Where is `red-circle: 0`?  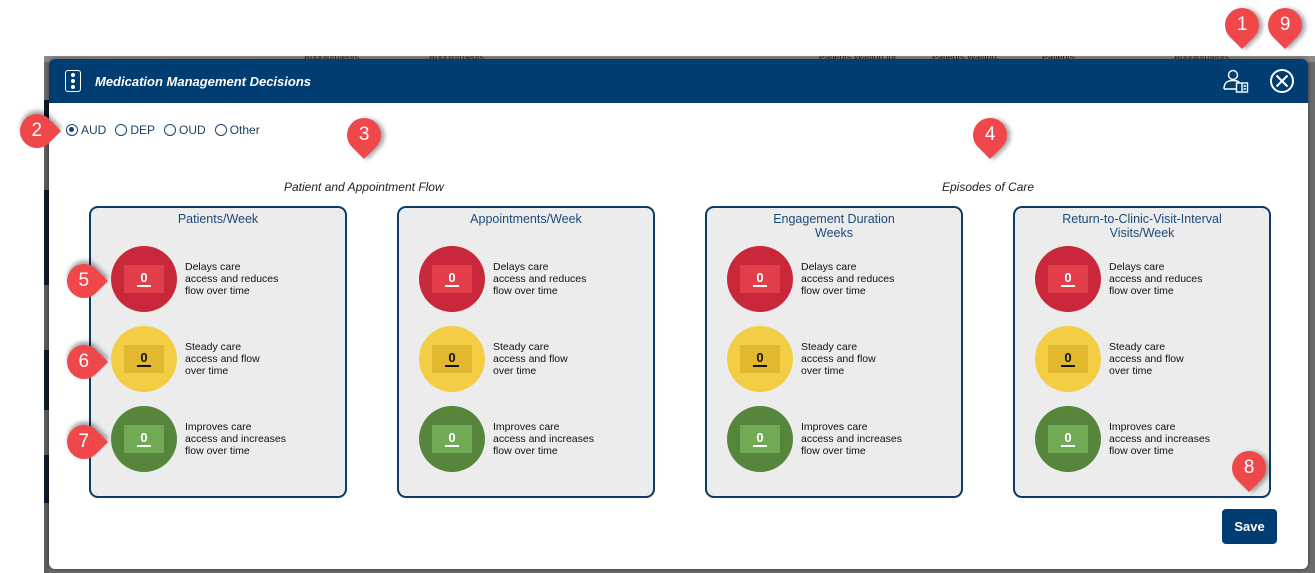 red-circle: 0 is located at coordinates (1068, 279).